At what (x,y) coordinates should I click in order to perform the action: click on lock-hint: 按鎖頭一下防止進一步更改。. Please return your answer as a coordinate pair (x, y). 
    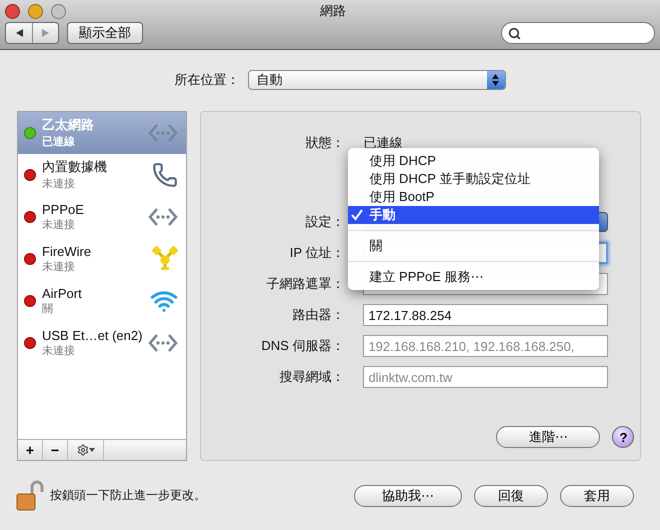
    Looking at the image, I should click on (128, 495).